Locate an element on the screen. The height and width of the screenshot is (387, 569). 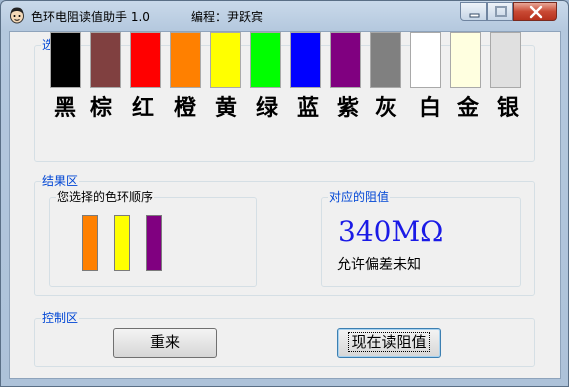
tolerance-text: 允许偏差未知 is located at coordinates (379, 265).